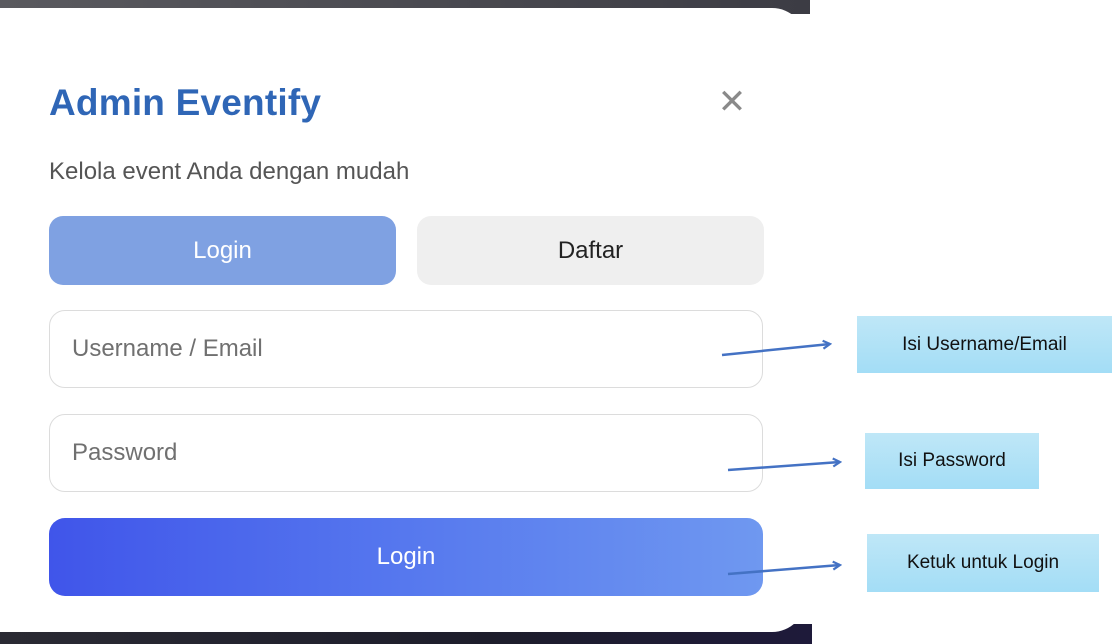 The image size is (1112, 644). I want to click on callout-password: Isi Password, so click(952, 461).